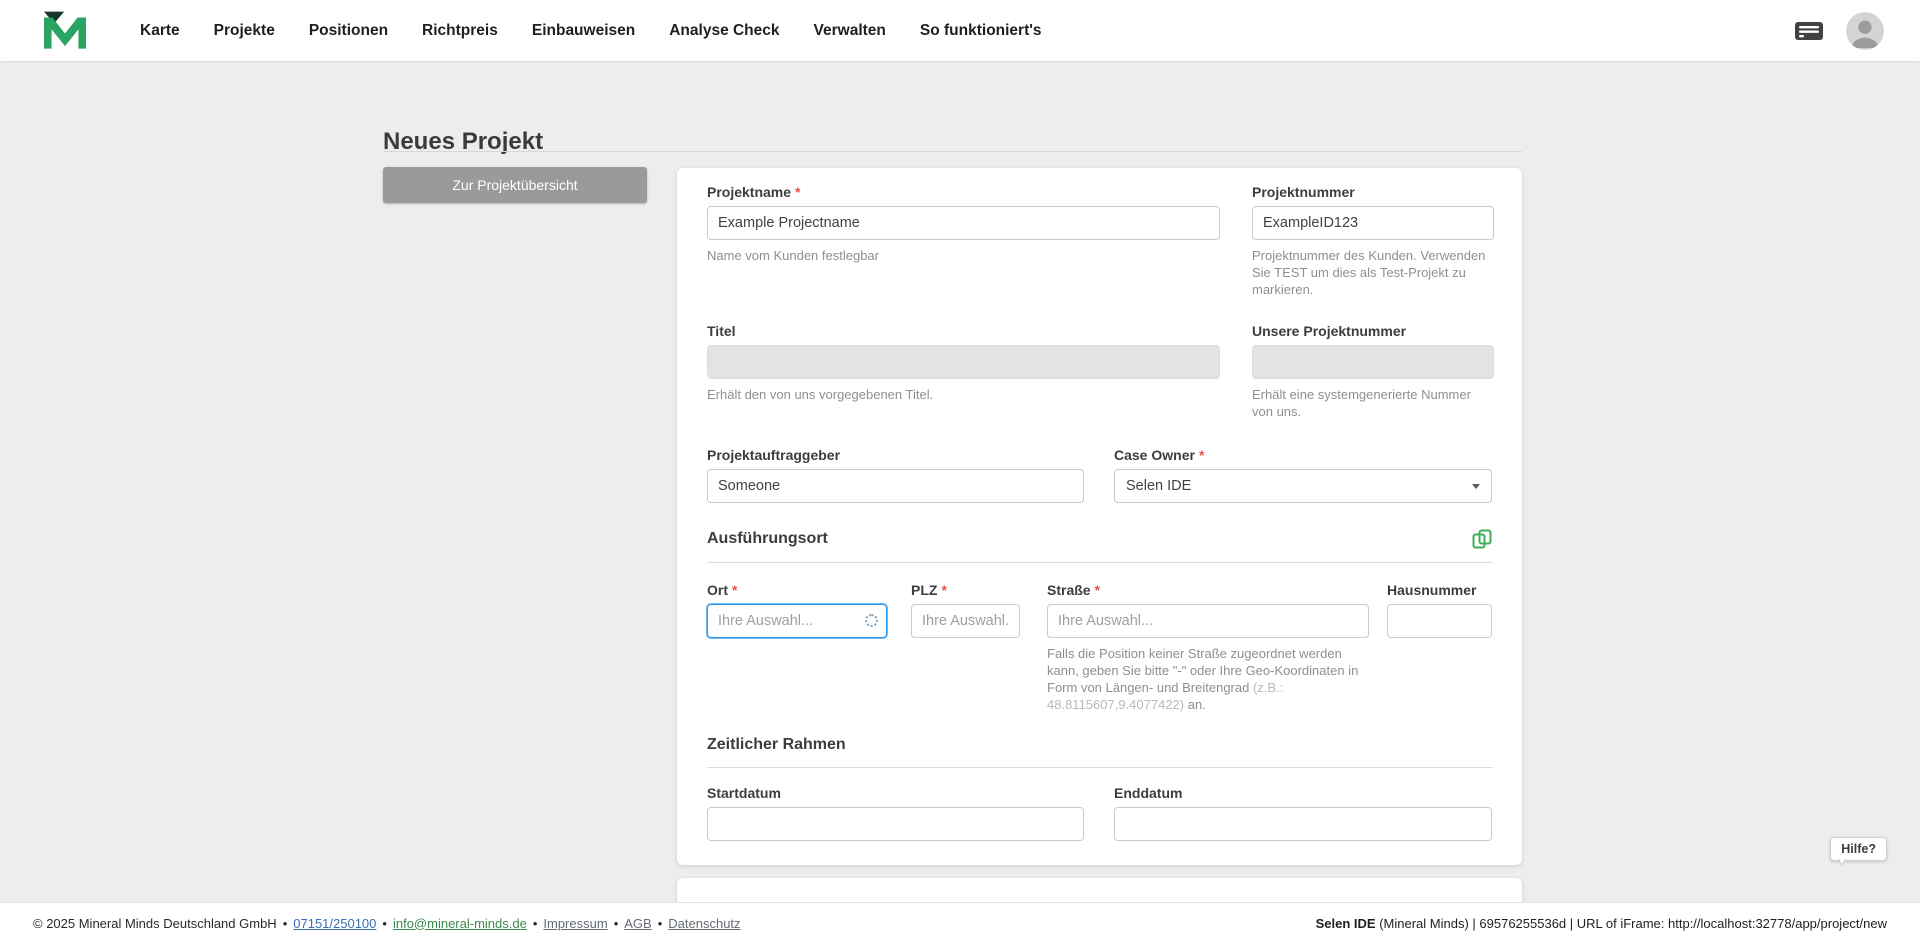 This screenshot has height=943, width=1920. I want to click on hausnummer-label: Hausnummer, so click(1439, 590).